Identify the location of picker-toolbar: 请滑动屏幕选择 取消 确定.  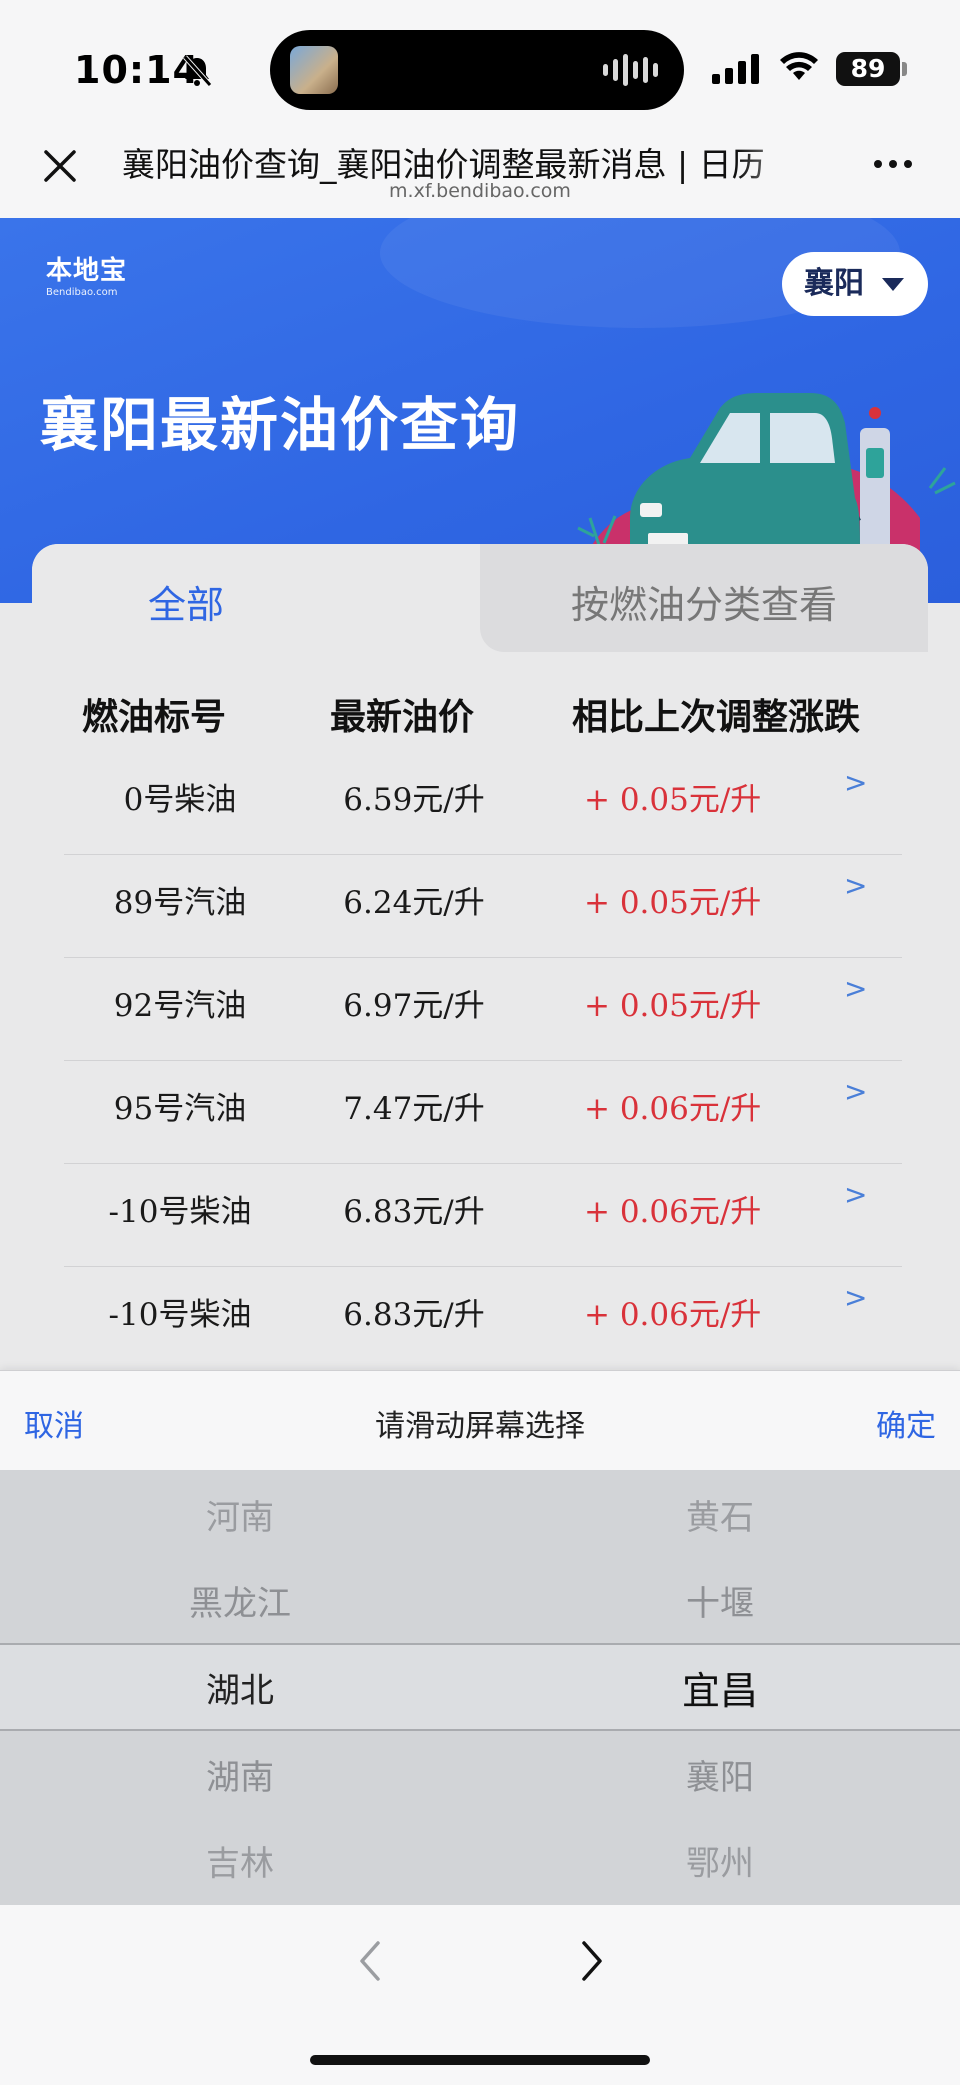
(480, 1420).